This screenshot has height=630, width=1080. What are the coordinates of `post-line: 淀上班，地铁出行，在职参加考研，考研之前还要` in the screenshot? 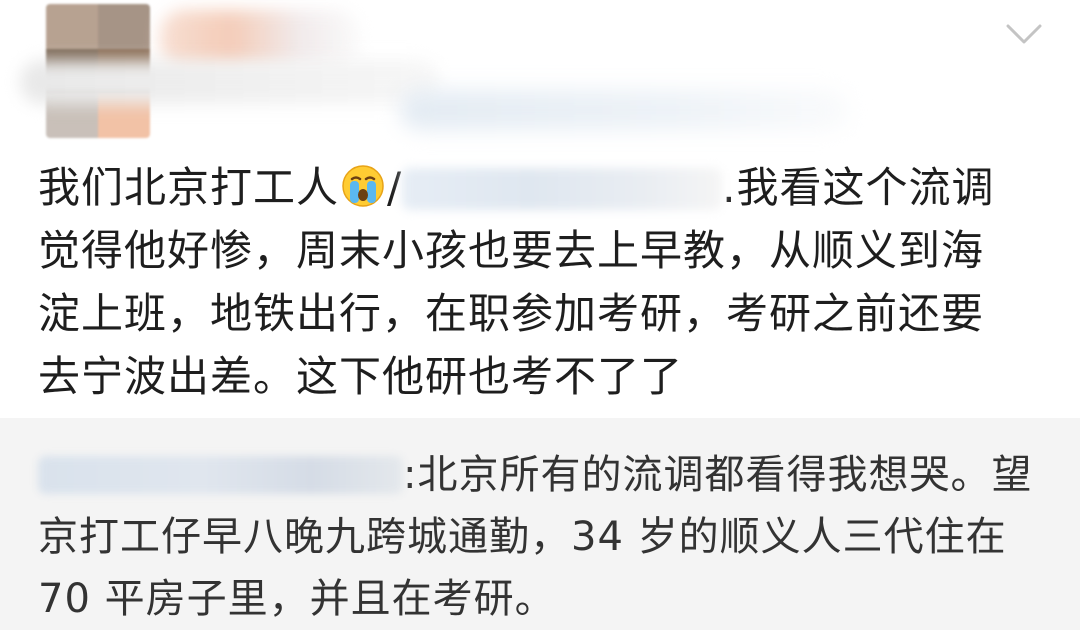 It's located at (511, 313).